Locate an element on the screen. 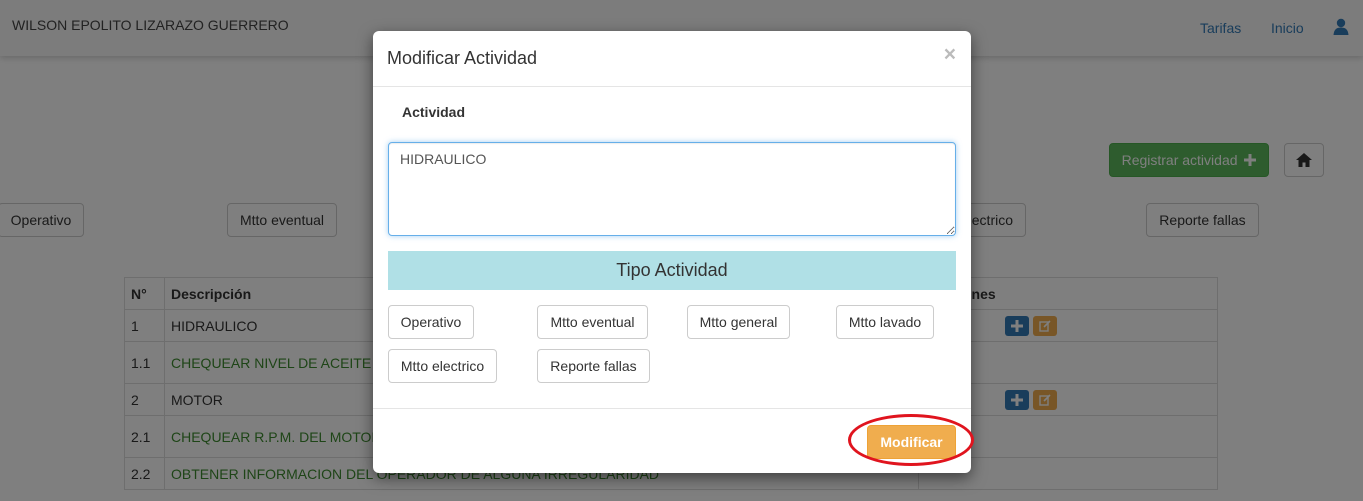  type-mtto-lavado-button: Mtto lavado is located at coordinates (885, 322).